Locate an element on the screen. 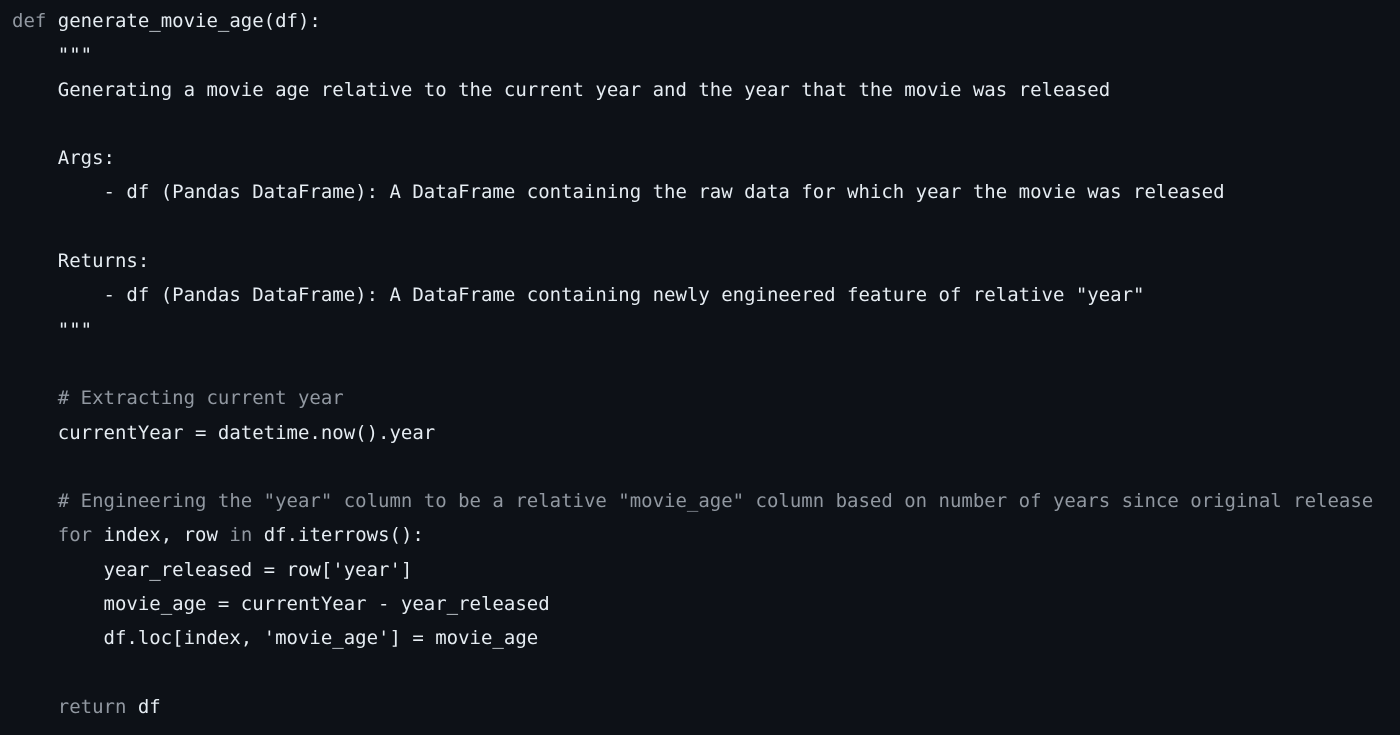  code-token-kw: return is located at coordinates (92, 706).